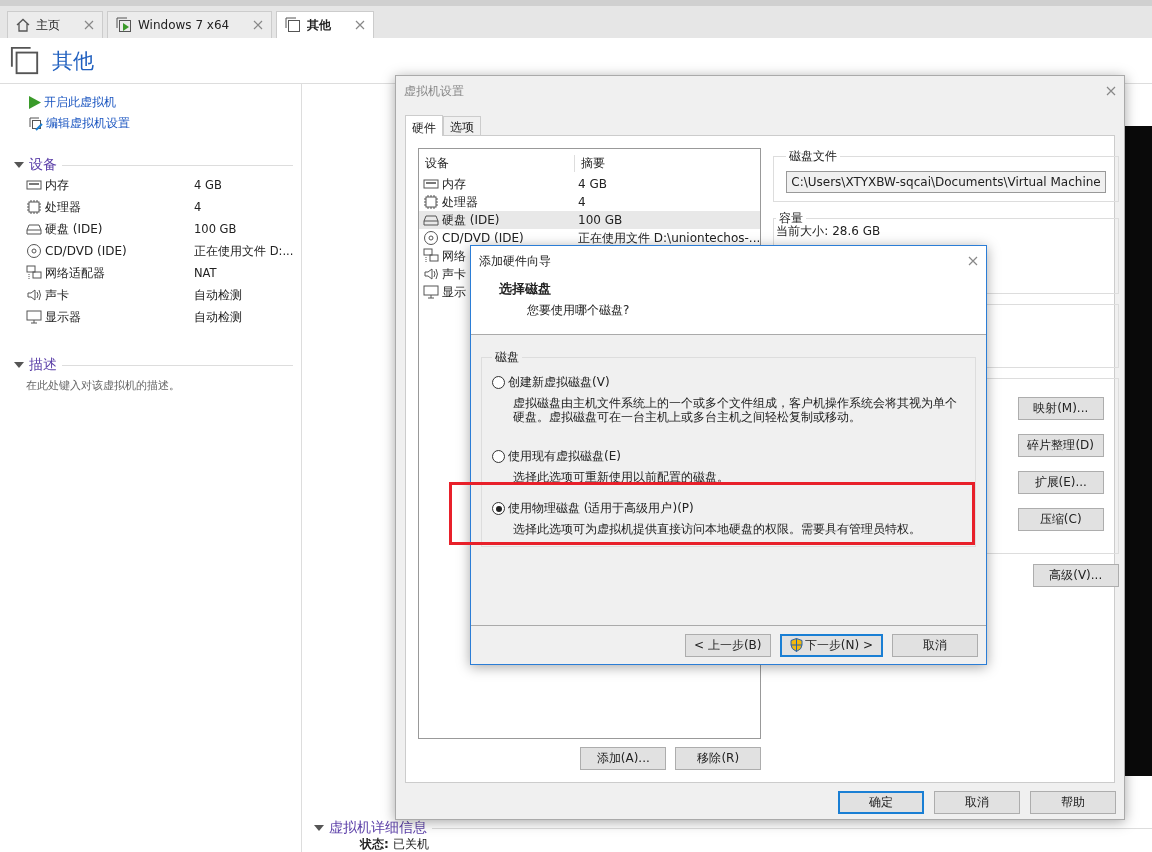 The image size is (1152, 852). What do you see at coordinates (75, 273) in the screenshot?
I see `device-name: 网络适配器` at bounding box center [75, 273].